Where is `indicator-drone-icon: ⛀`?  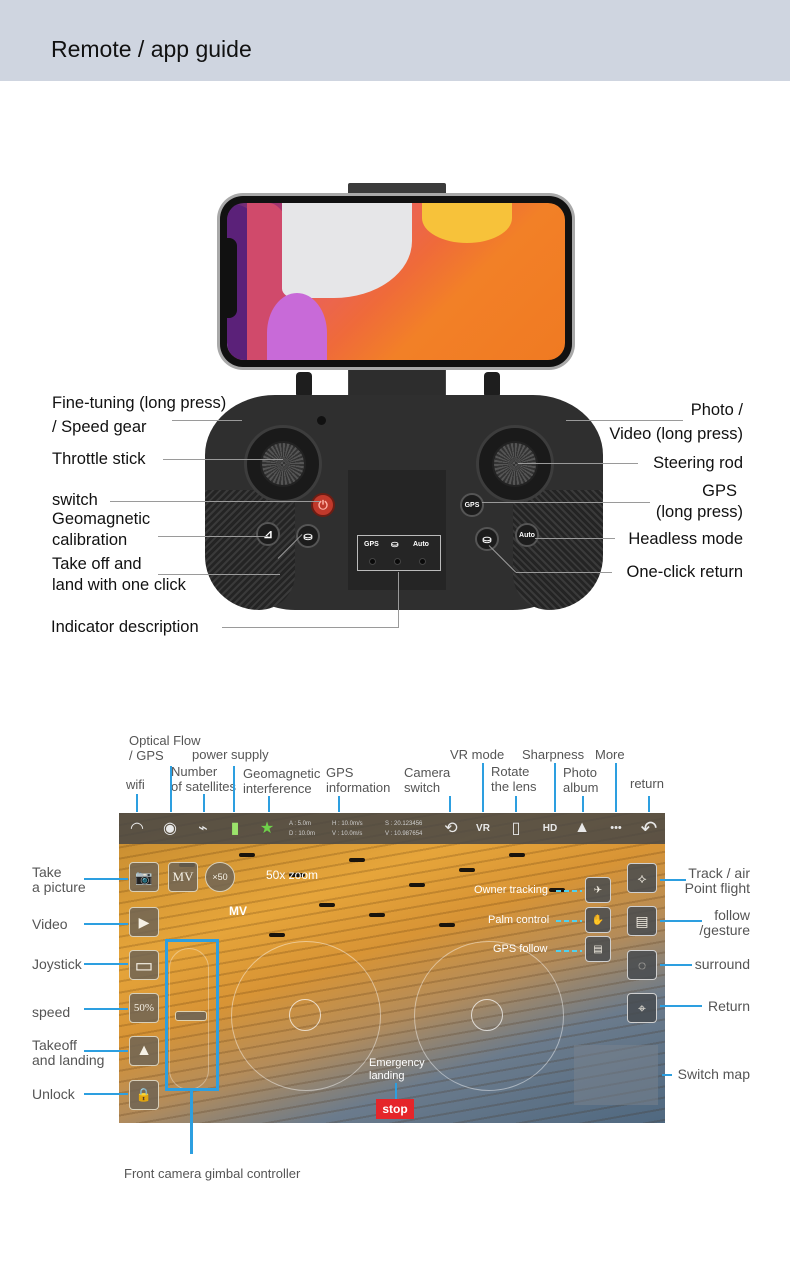 indicator-drone-icon: ⛀ is located at coordinates (395, 544).